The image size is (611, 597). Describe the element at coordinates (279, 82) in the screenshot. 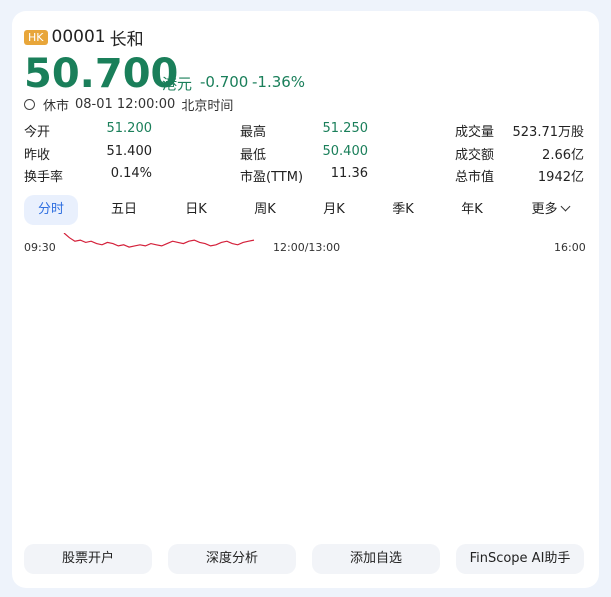

I see `price-change-pct: -1.36%` at that location.